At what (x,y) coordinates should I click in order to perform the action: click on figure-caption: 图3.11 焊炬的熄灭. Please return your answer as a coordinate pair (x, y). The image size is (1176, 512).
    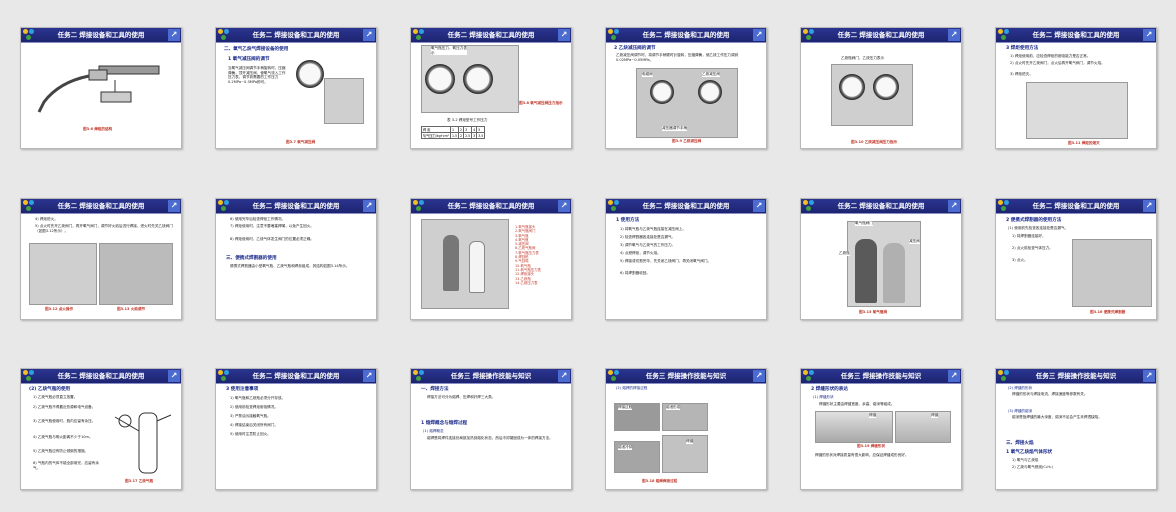
    Looking at the image, I should click on (1084, 143).